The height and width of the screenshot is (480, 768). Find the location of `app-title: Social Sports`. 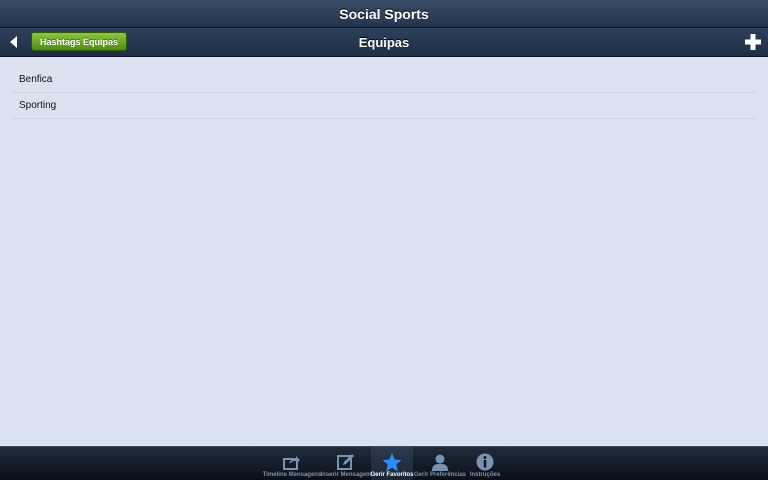

app-title: Social Sports is located at coordinates (384, 13).